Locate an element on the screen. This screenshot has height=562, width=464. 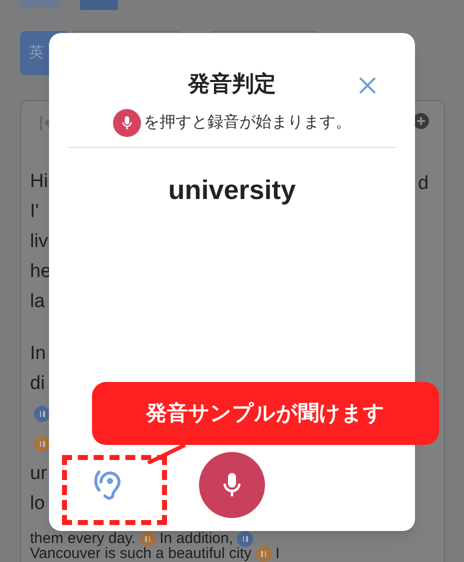
passage-text: Hi is located at coordinates (39, 182).